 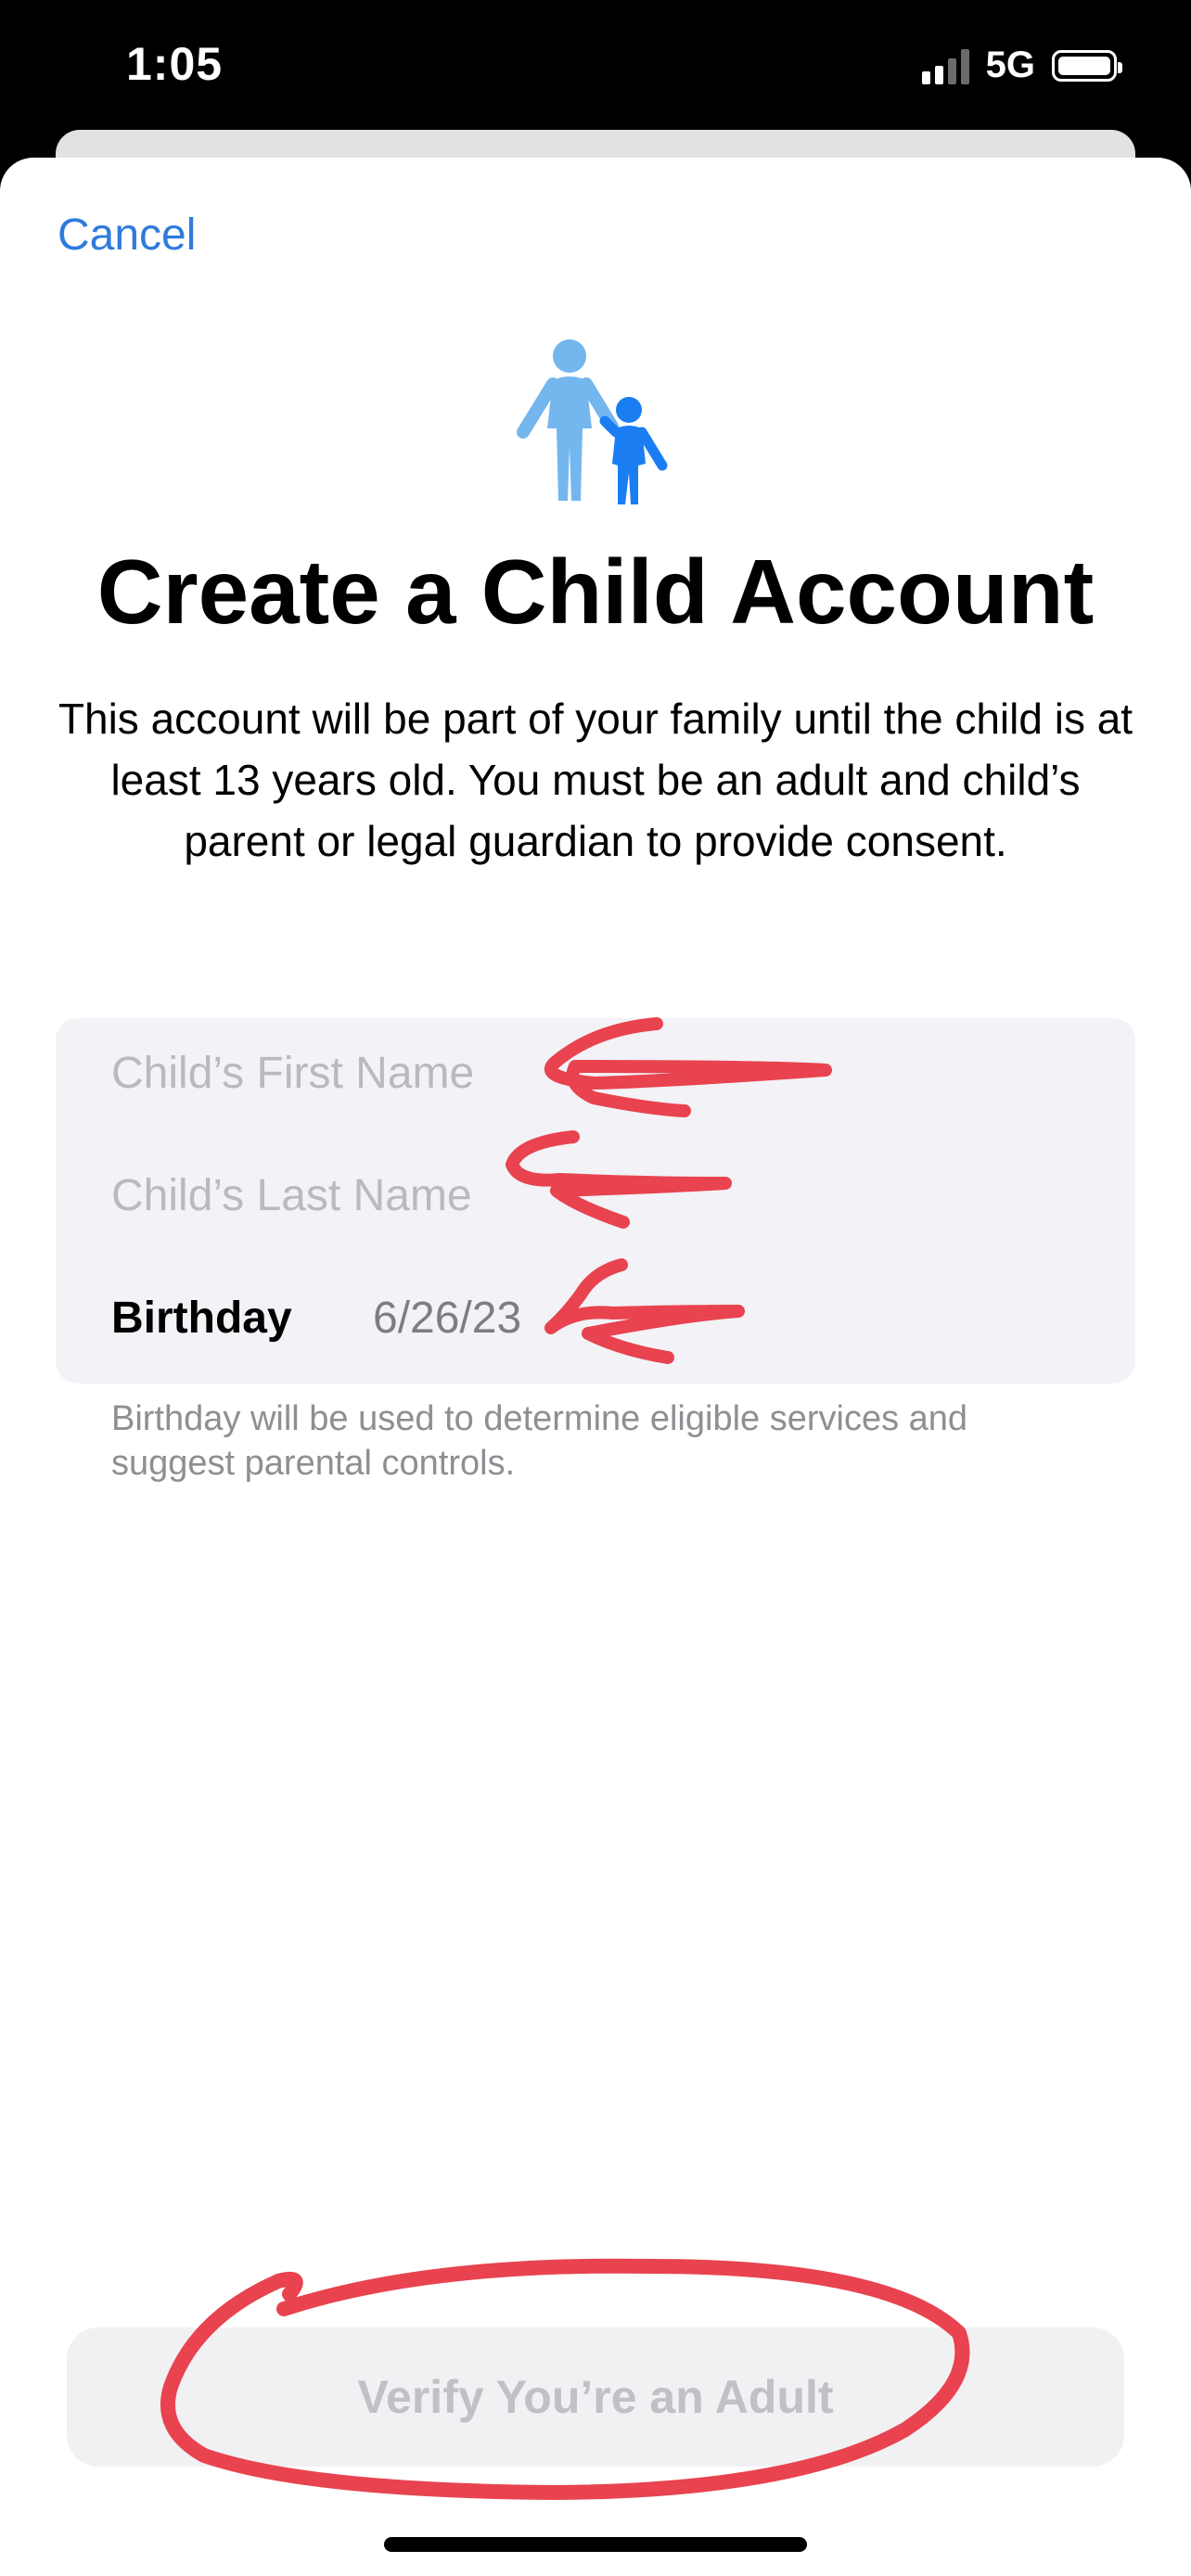 What do you see at coordinates (592, 421) in the screenshot?
I see `family-people-icon` at bounding box center [592, 421].